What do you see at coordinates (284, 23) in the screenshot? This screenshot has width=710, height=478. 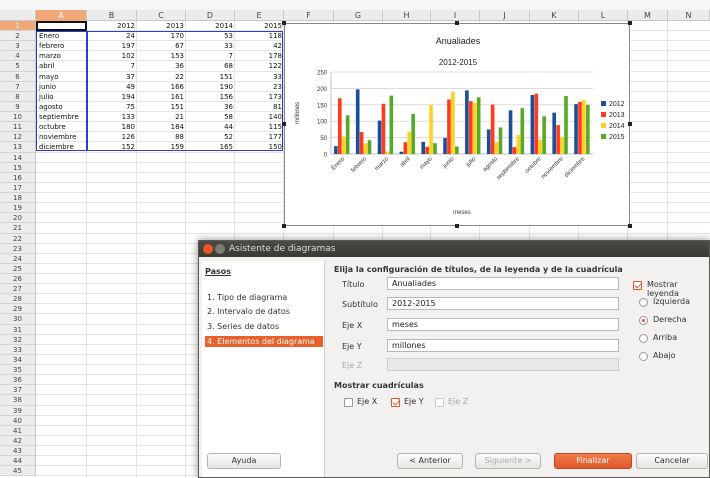 I see `chart-handle-tl` at bounding box center [284, 23].